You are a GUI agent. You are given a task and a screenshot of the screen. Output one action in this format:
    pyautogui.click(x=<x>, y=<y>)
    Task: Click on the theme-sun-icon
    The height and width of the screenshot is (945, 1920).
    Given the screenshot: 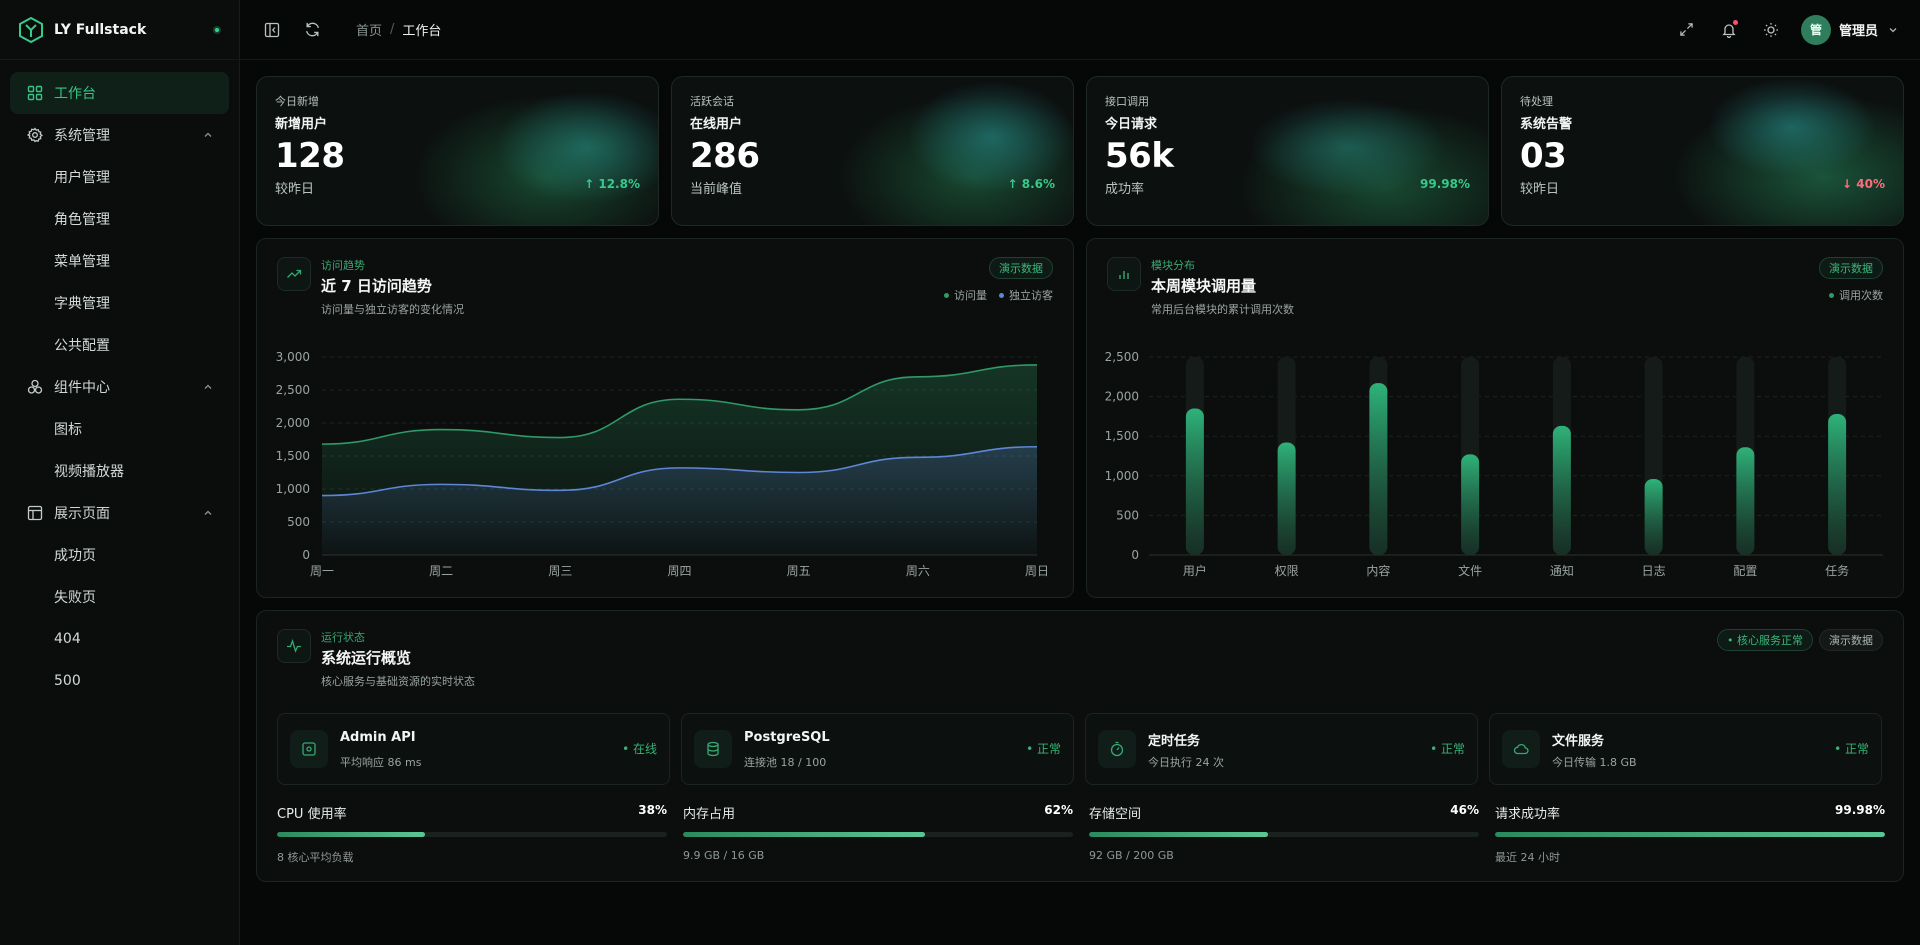 What is the action you would take?
    pyautogui.click(x=1771, y=30)
    